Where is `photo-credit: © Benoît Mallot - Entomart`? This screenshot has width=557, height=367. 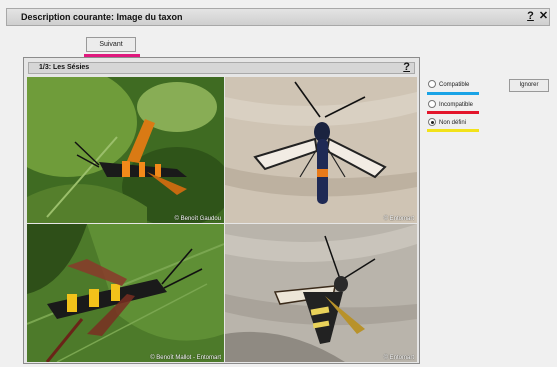 photo-credit: © Benoît Mallot - Entomart is located at coordinates (185, 358).